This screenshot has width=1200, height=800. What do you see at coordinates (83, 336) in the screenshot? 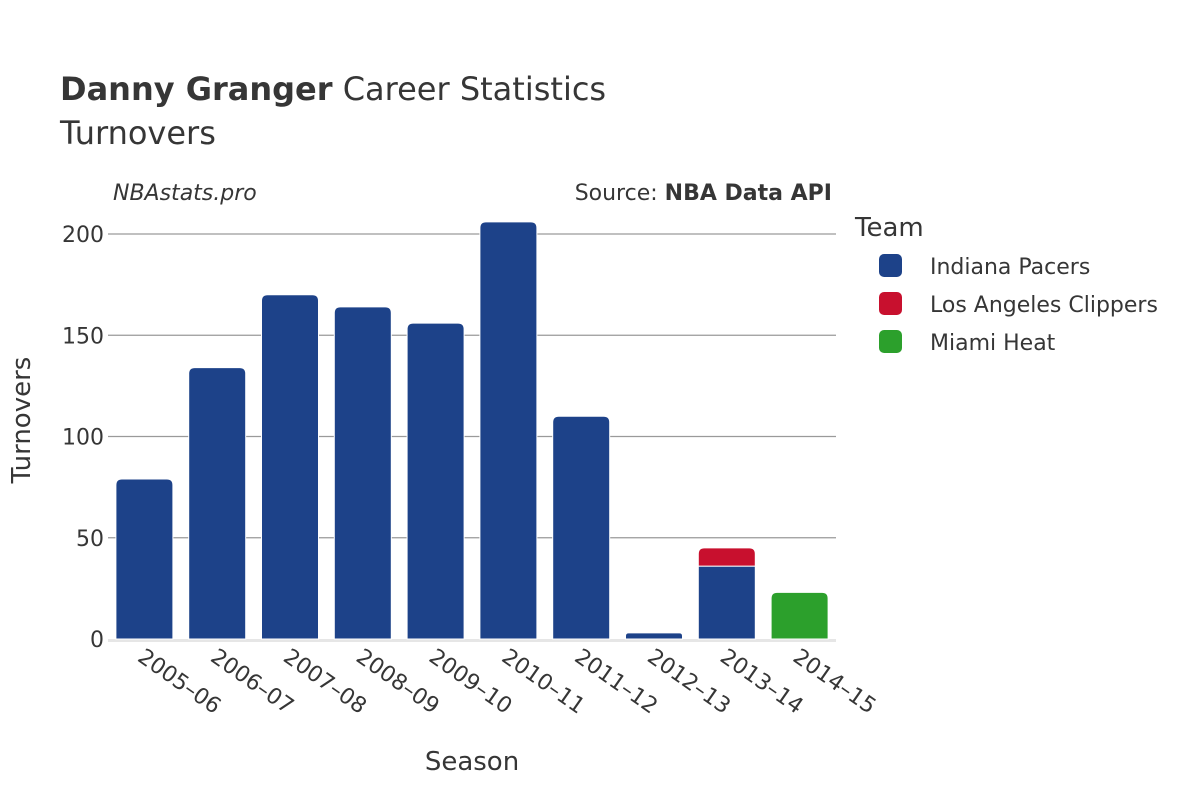
I see `y-tick-label: 150` at bounding box center [83, 336].